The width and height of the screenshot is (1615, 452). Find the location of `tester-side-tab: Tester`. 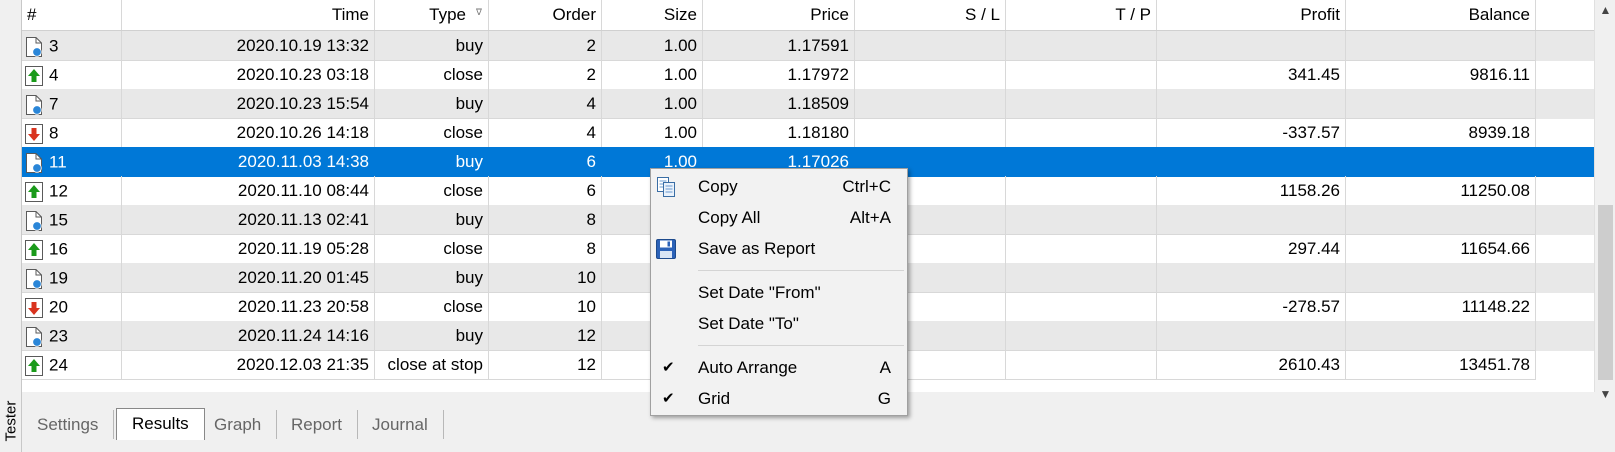

tester-side-tab: Tester is located at coordinates (11, 226).